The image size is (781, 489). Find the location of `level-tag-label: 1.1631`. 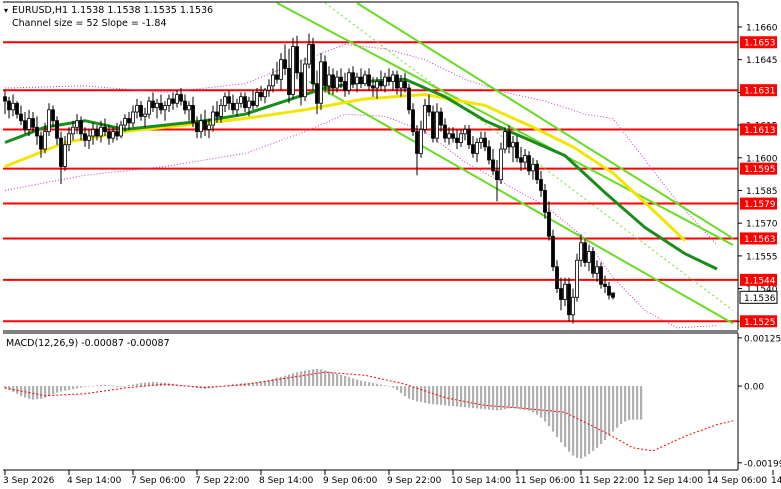

level-tag-label: 1.1631 is located at coordinates (760, 92).